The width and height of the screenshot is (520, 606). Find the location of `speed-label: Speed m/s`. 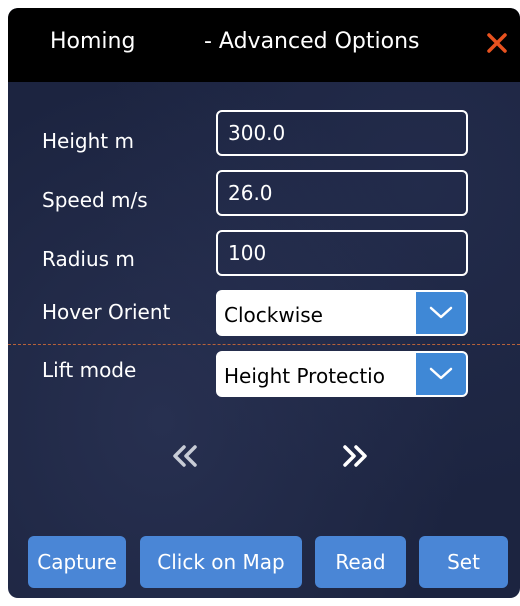

speed-label: Speed m/s is located at coordinates (95, 200).